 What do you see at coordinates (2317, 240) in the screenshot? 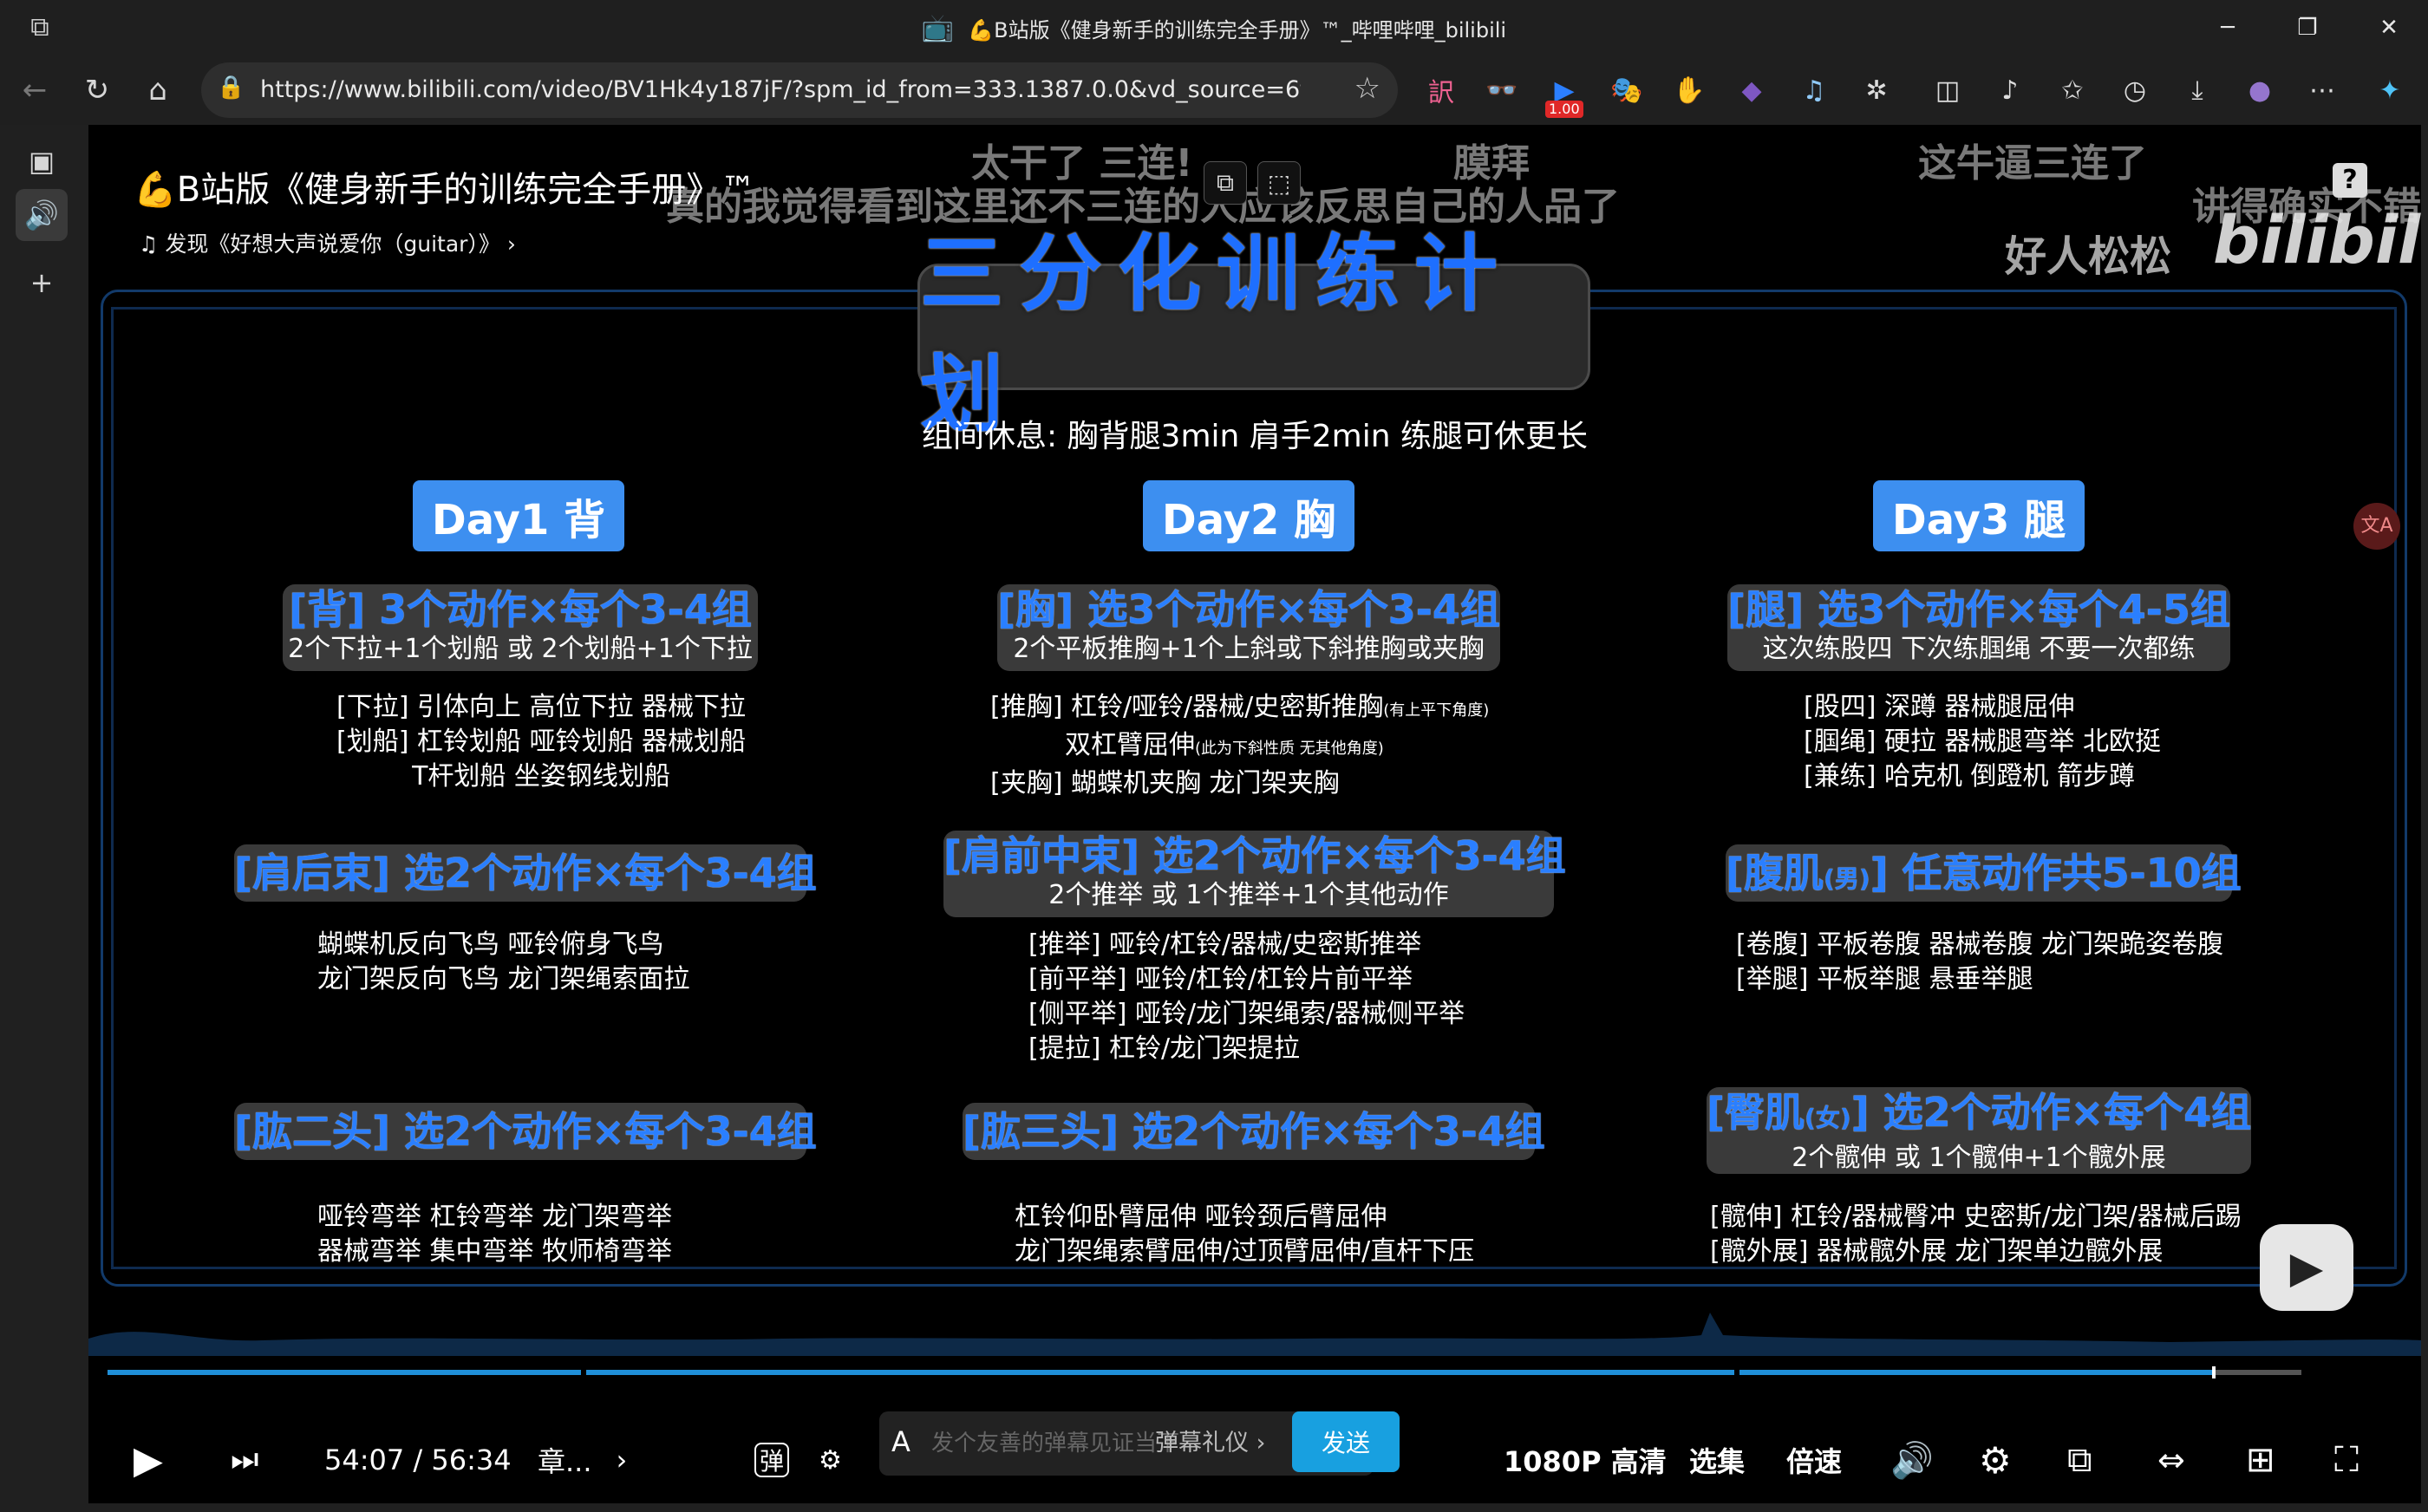
I see `bilibili-watermark-logo: bilibili` at bounding box center [2317, 240].